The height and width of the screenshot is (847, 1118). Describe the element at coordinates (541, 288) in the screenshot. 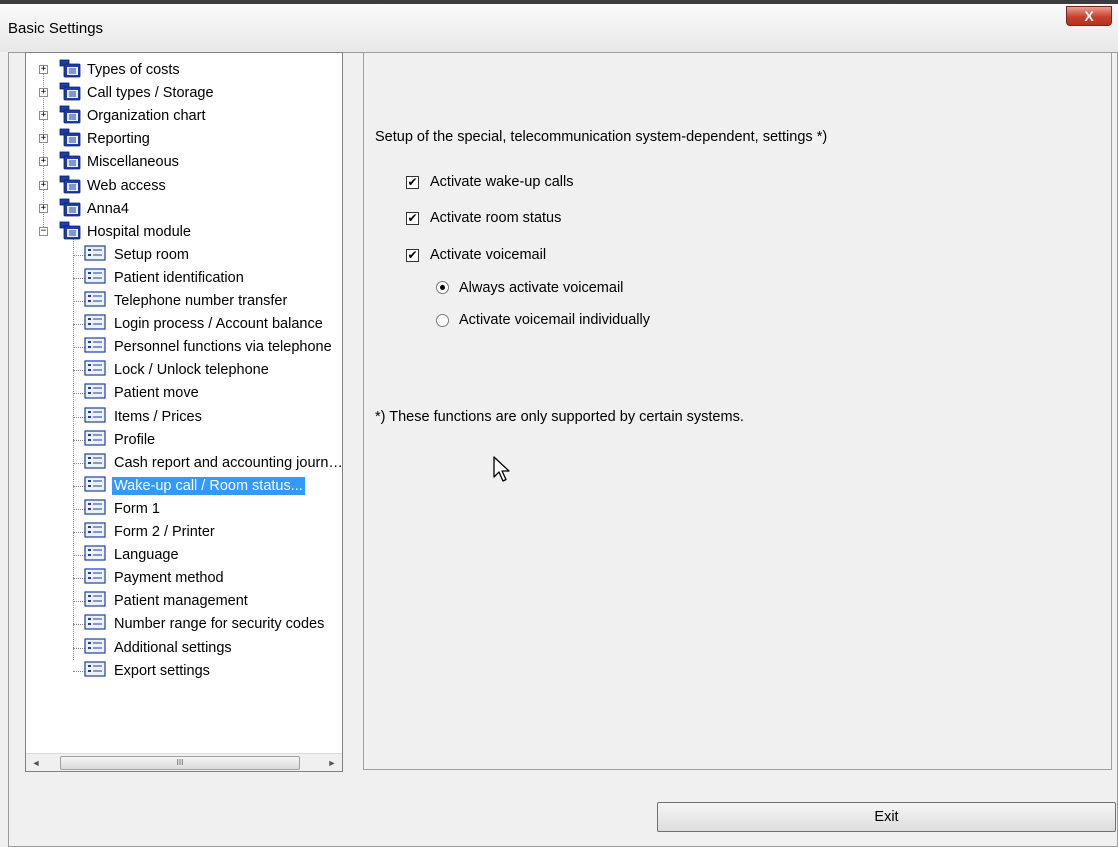

I see `radio-label-always-activate: Always activate voicemail` at that location.